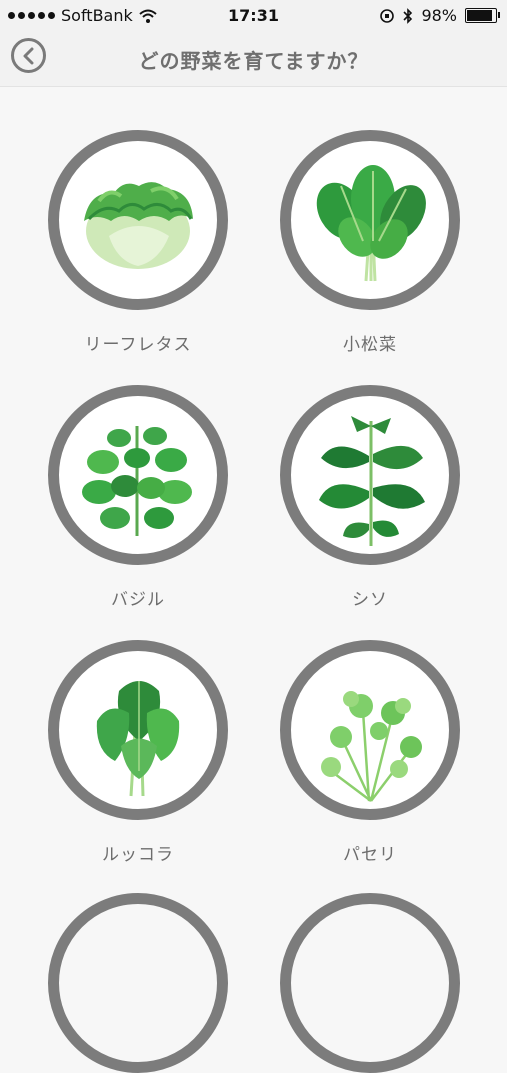 The height and width of the screenshot is (1073, 507). What do you see at coordinates (137, 481) in the screenshot?
I see `basil-illustration` at bounding box center [137, 481].